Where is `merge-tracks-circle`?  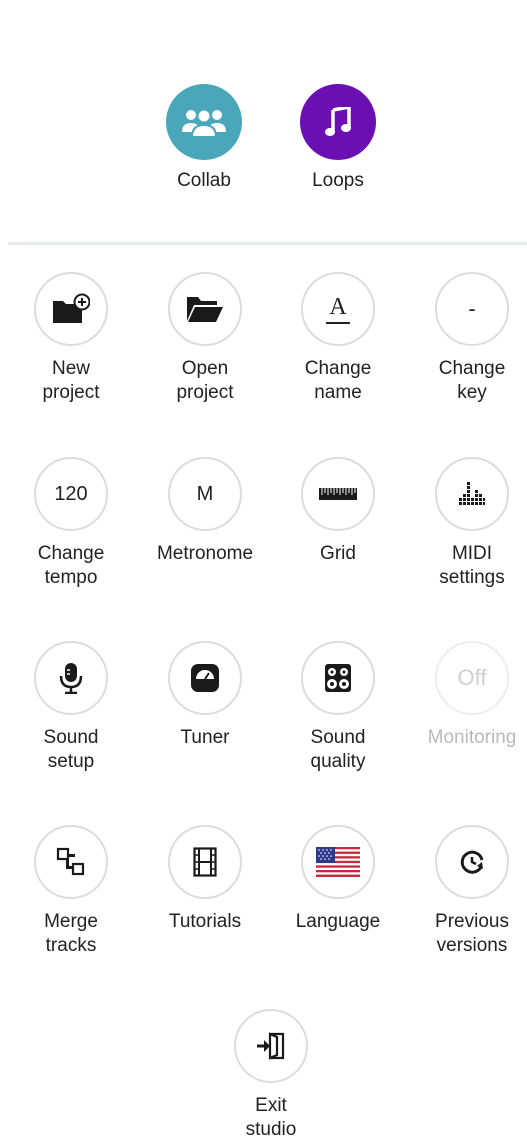 merge-tracks-circle is located at coordinates (71, 862).